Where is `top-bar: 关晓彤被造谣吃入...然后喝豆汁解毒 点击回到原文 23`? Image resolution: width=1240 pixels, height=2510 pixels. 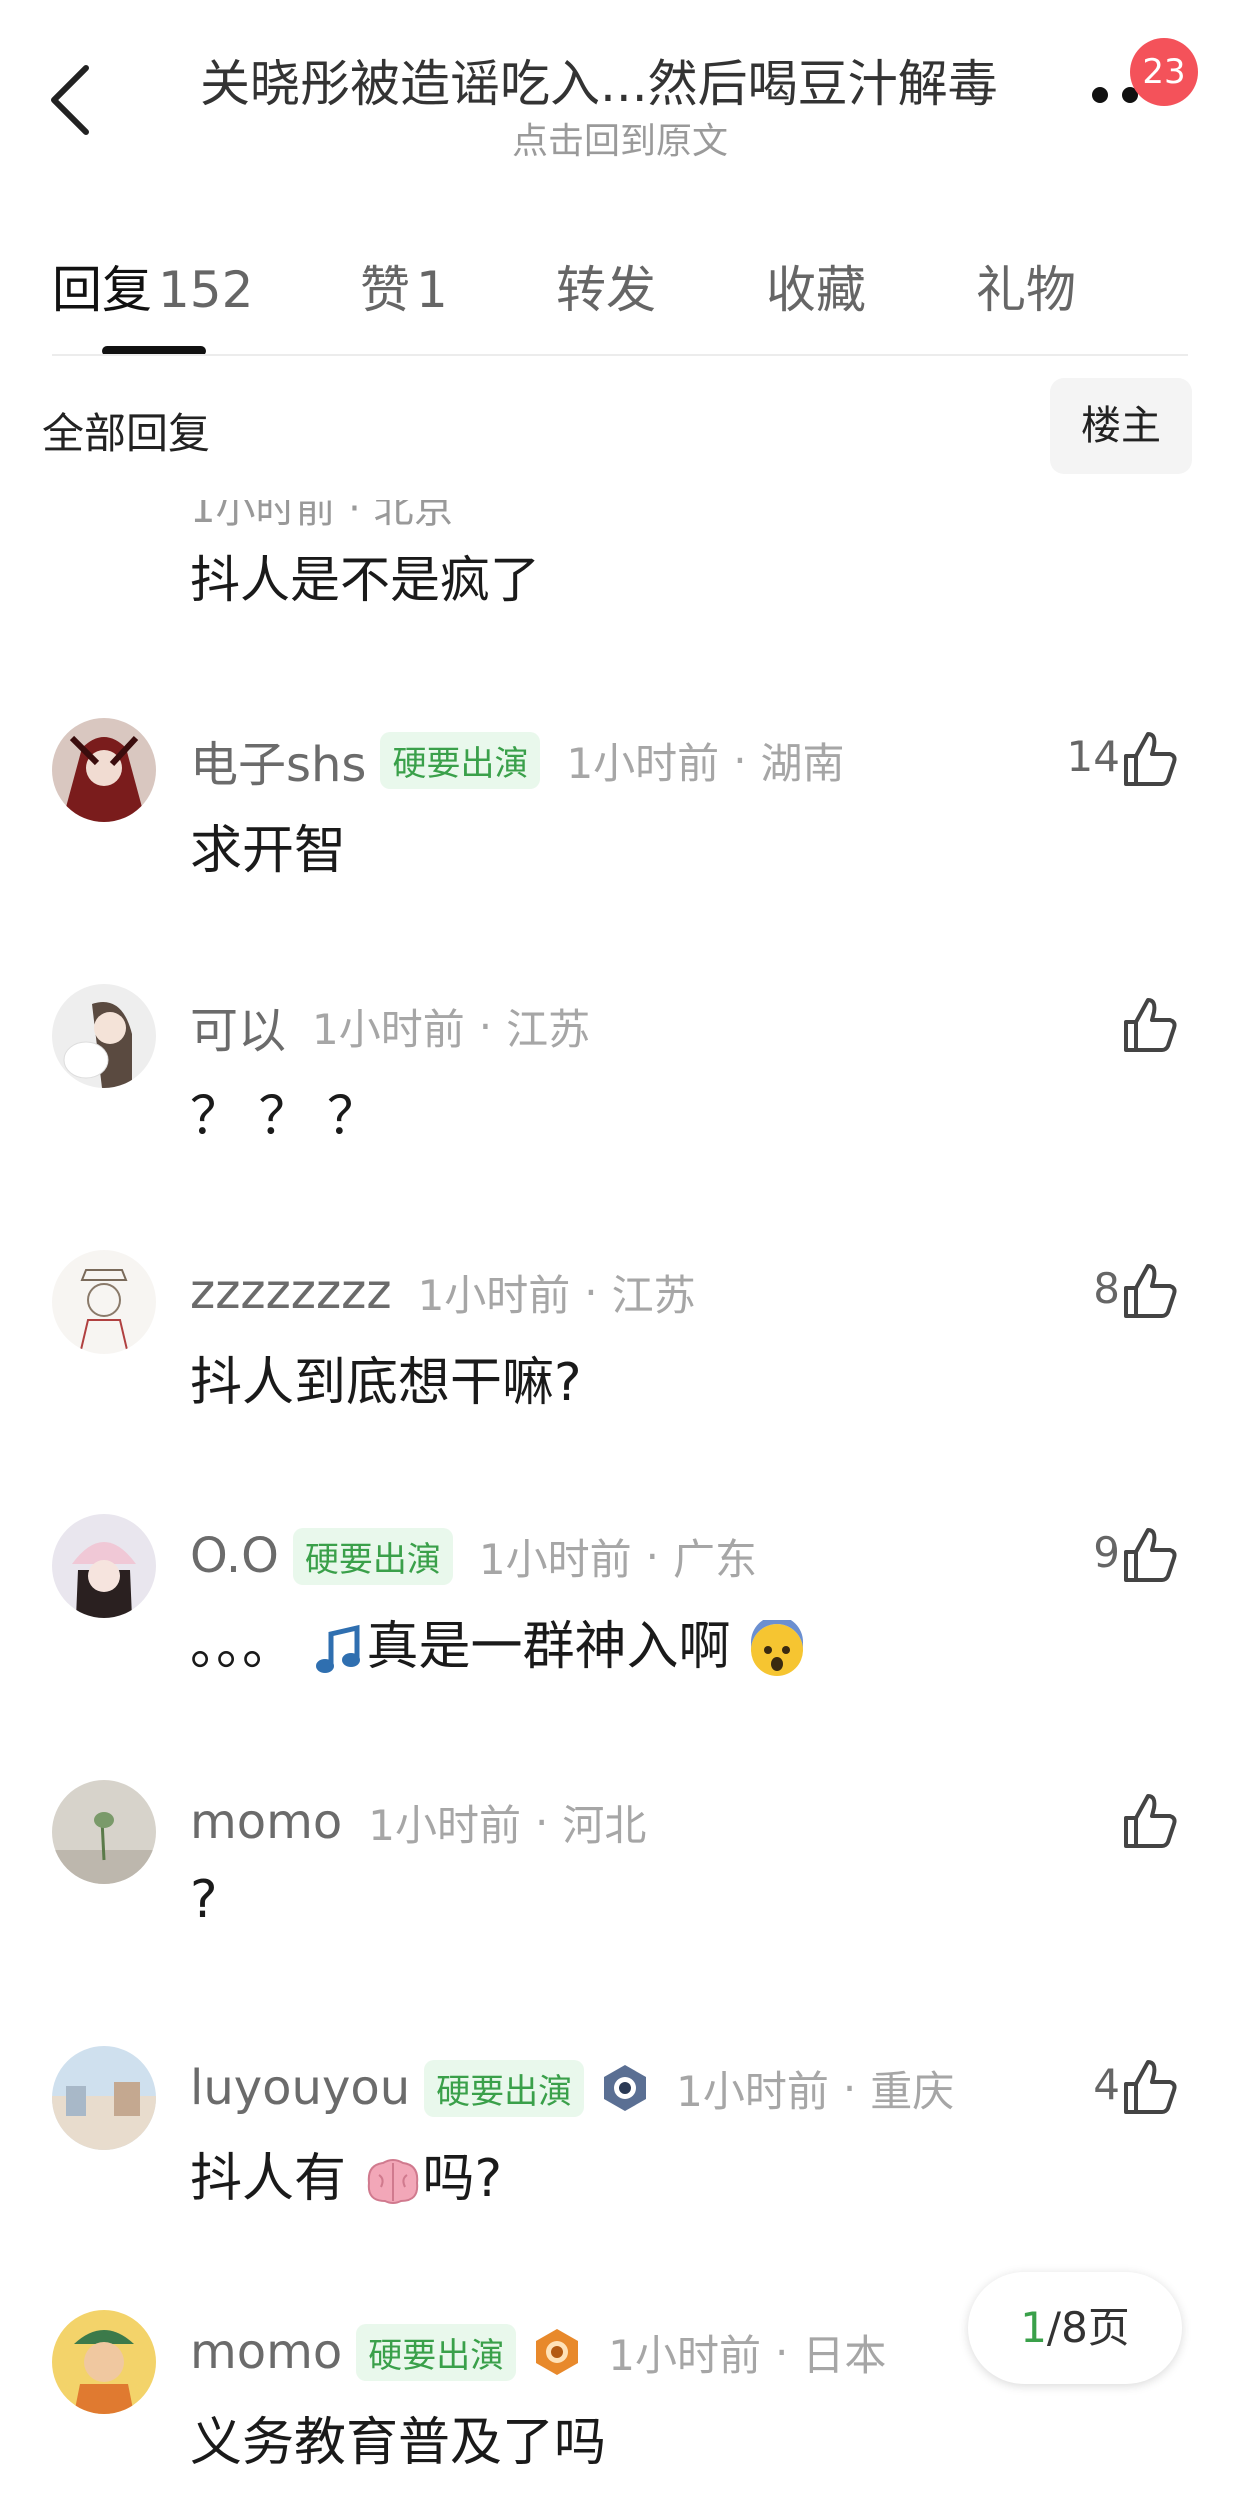
top-bar: 关晓彤被造谣吃入...然后喝豆汁解毒 点击回到原文 23 is located at coordinates (620, 85).